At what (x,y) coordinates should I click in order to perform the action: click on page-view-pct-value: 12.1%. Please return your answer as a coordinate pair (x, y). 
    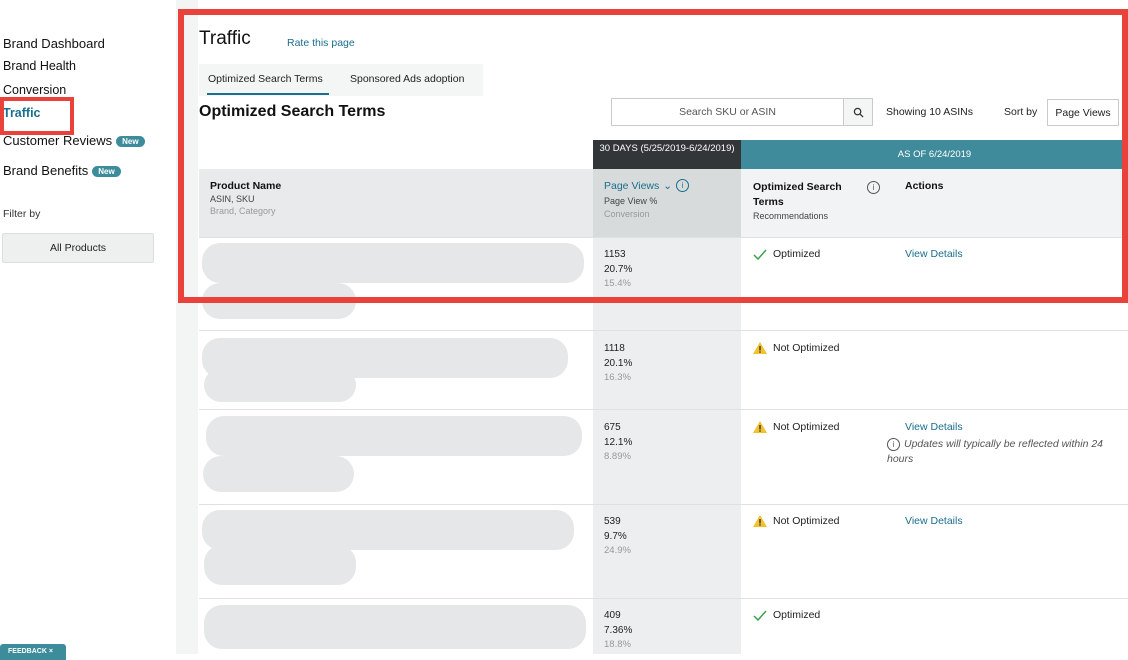
    Looking at the image, I should click on (618, 442).